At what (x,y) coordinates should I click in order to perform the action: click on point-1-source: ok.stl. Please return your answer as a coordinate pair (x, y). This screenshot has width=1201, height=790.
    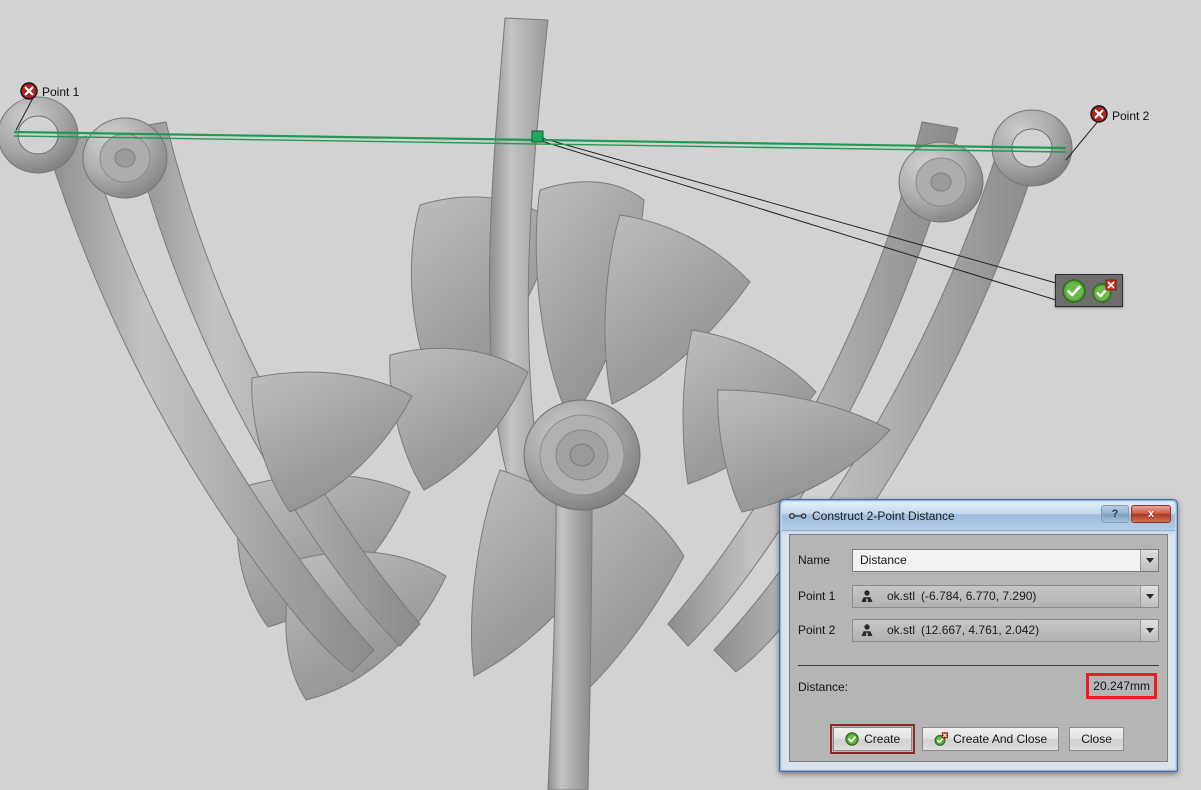
    Looking at the image, I should click on (901, 596).